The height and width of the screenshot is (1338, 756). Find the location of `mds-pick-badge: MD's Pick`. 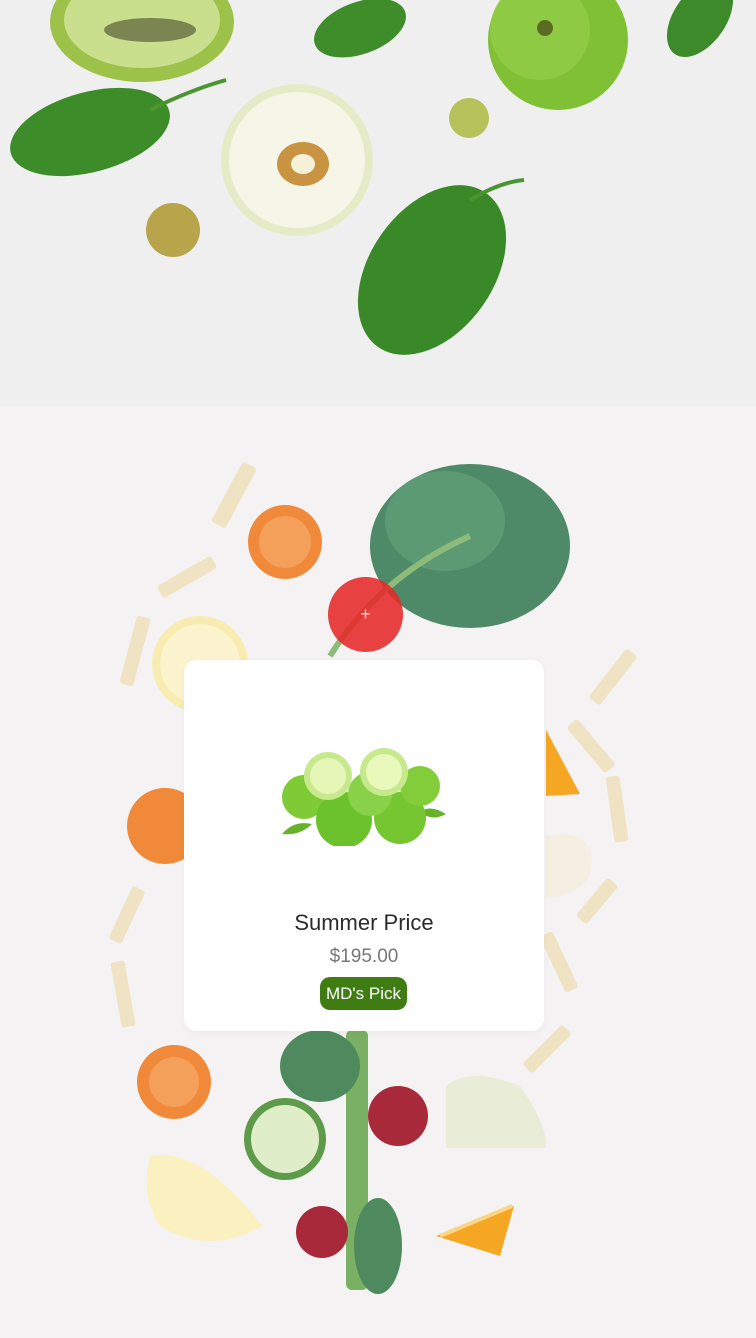

mds-pick-badge: MD's Pick is located at coordinates (363, 993).